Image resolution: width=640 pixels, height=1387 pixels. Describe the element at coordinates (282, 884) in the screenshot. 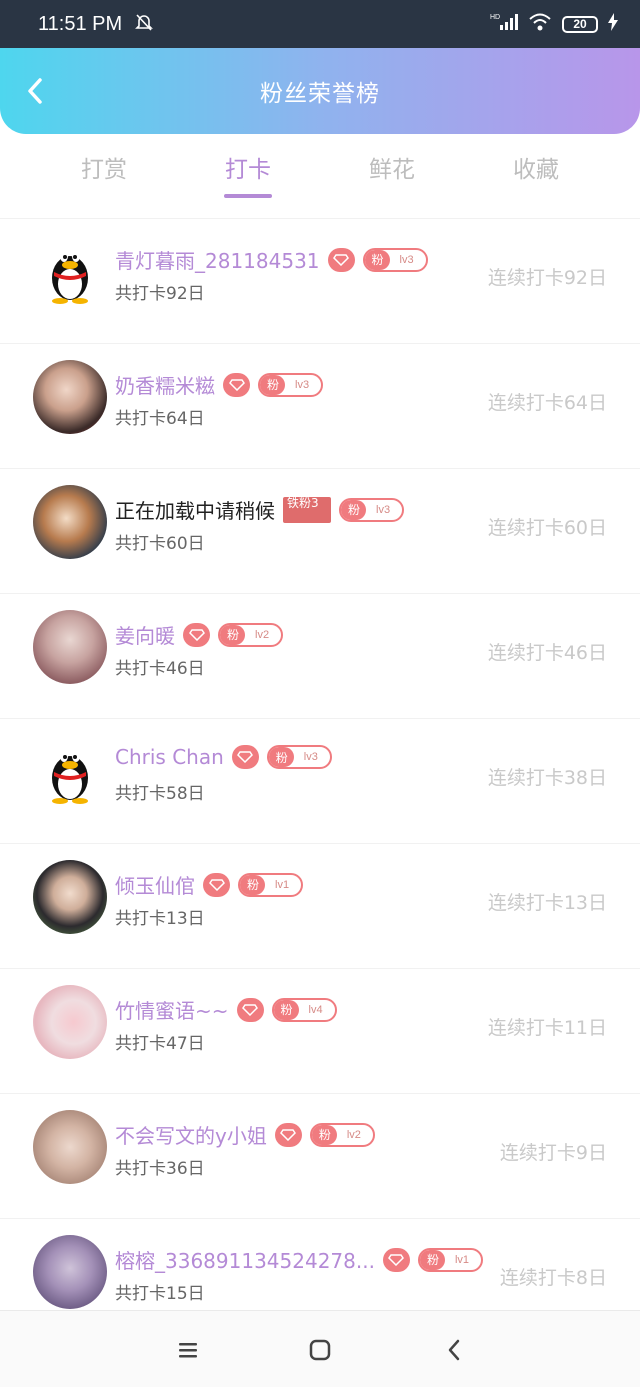

I see `fan-badge-level: lv1` at that location.